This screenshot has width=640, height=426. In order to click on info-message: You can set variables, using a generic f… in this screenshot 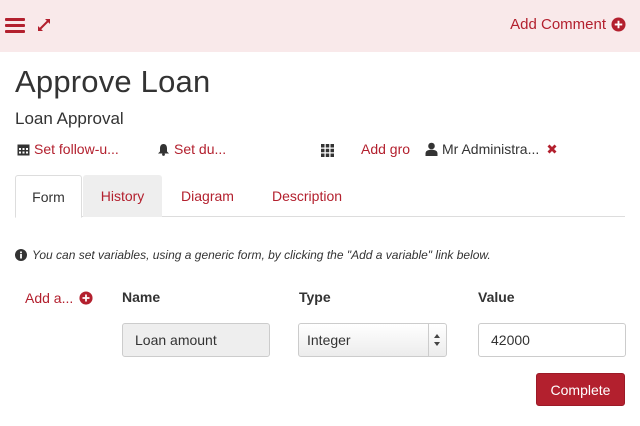, I will do `click(253, 255)`.